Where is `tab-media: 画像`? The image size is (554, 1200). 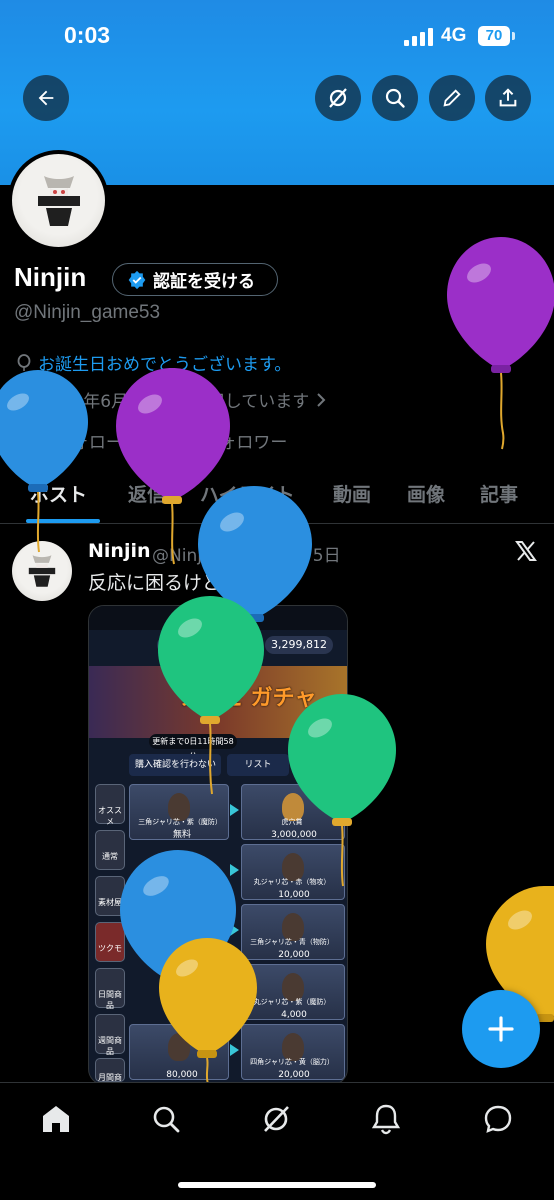
tab-media: 画像 is located at coordinates (426, 493).